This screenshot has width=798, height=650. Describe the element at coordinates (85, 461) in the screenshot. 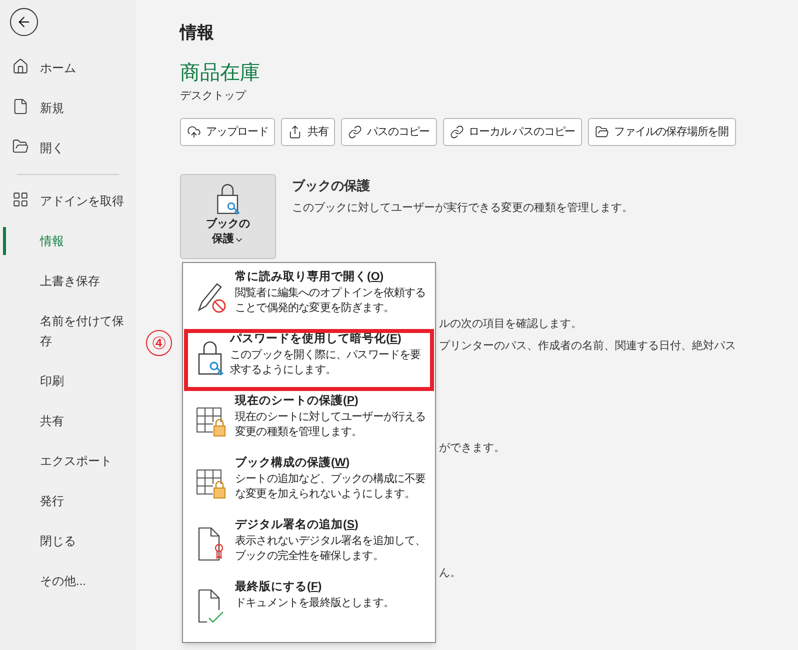

I see `sidebar-item: エクスポート` at that location.